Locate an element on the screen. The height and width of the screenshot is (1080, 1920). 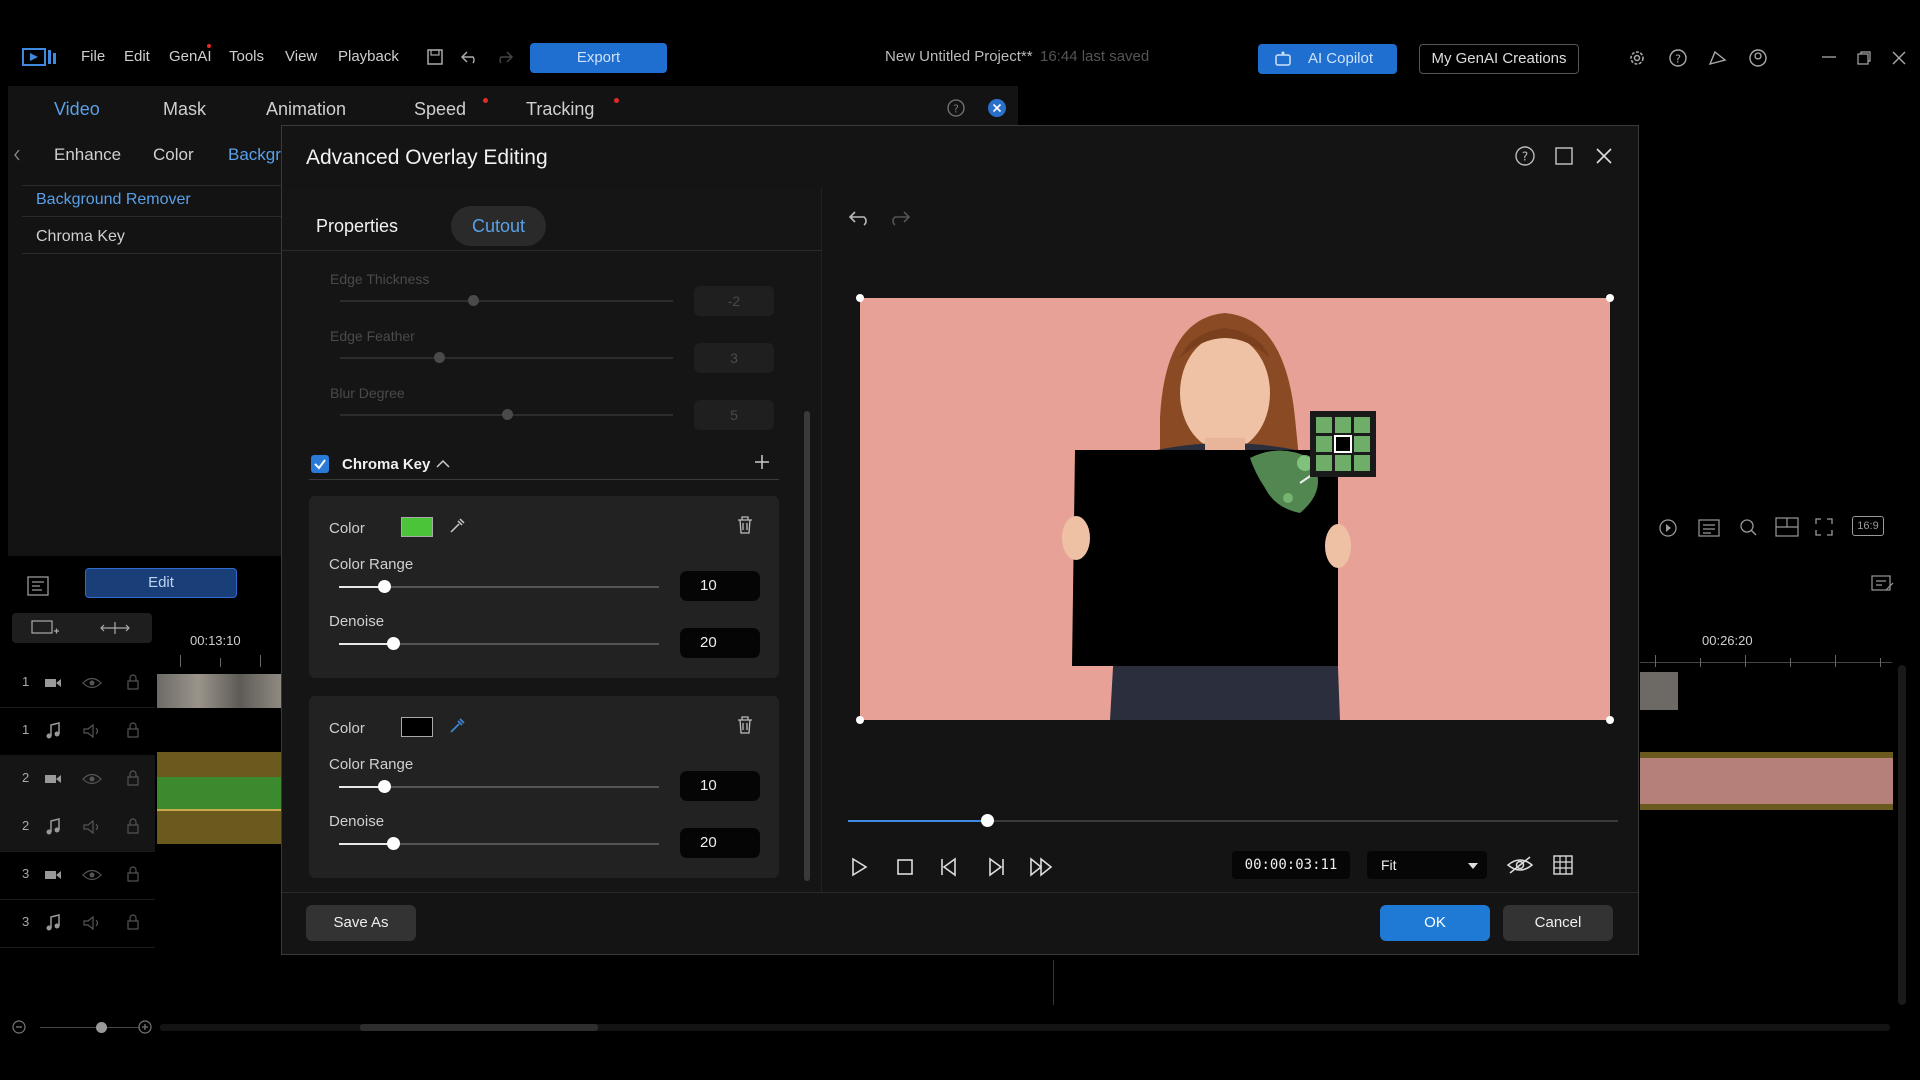
cancel-button: Cancel is located at coordinates (1558, 923).